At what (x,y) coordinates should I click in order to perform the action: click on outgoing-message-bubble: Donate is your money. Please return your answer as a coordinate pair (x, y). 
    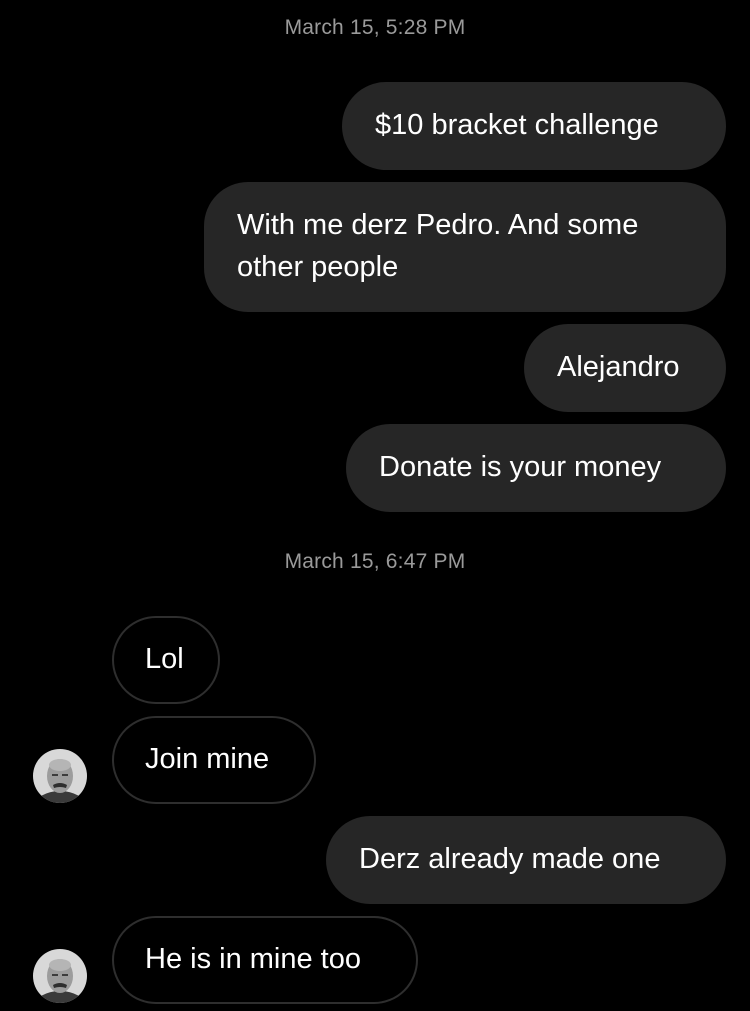
    Looking at the image, I should click on (536, 468).